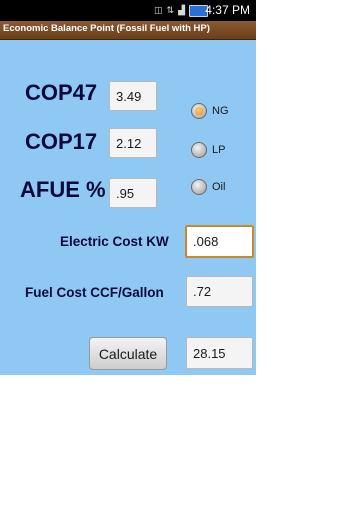 Image resolution: width=340 pixels, height=509 pixels. I want to click on status-icons: ◫ ⇅ ▟, so click(181, 10).